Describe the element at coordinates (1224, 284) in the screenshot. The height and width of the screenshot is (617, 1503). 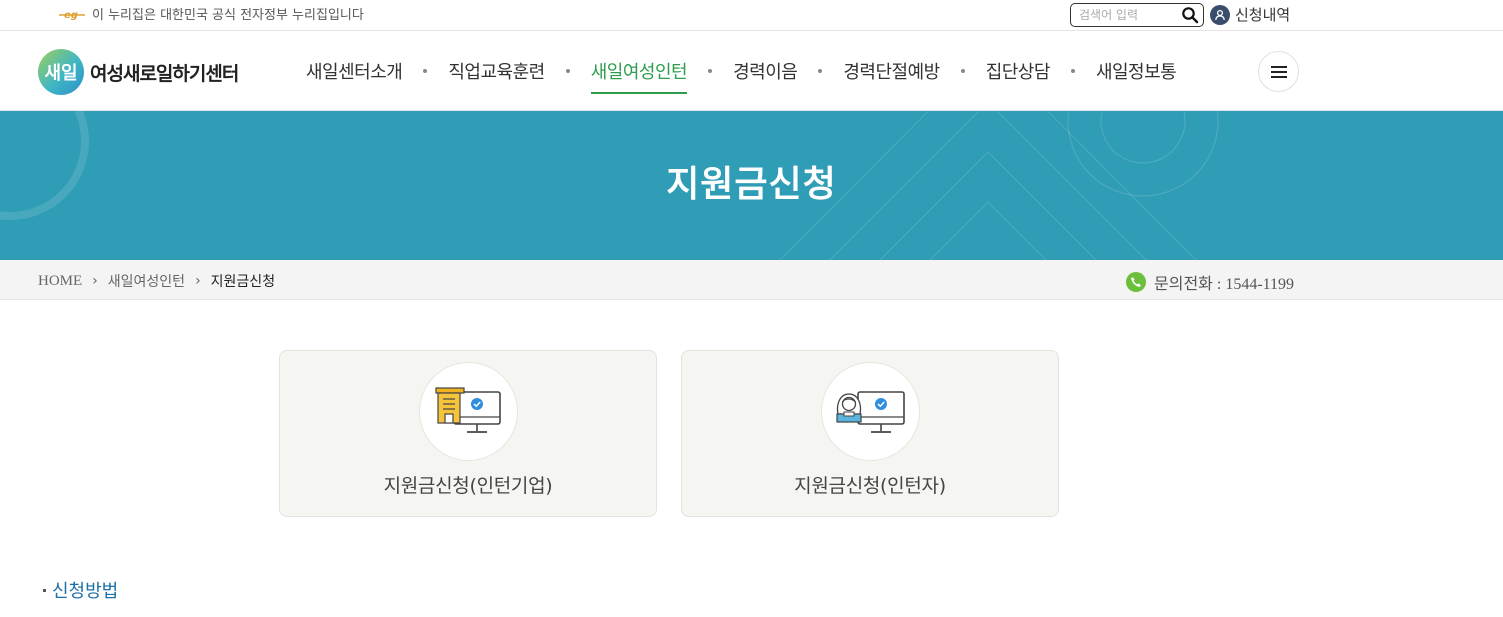
I see `contact-phone-text: 문의전화 : 1544-1199` at that location.